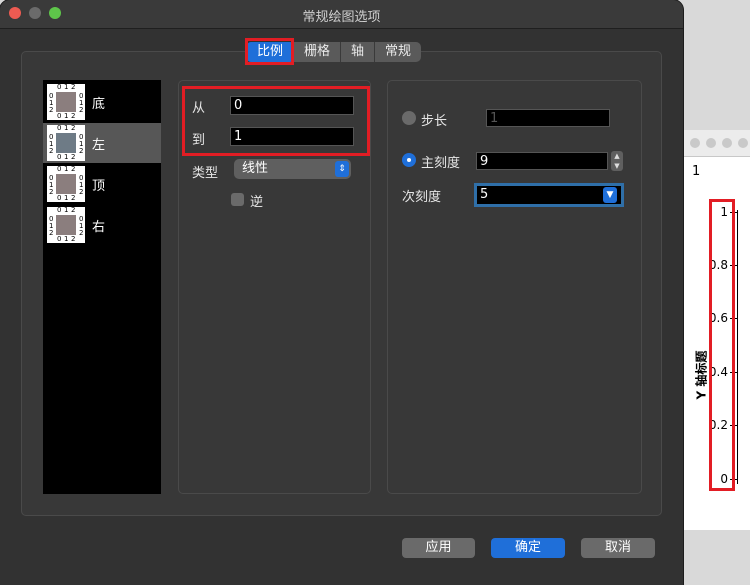  What do you see at coordinates (737, 347) in the screenshot?
I see `y-axis-line` at bounding box center [737, 347].